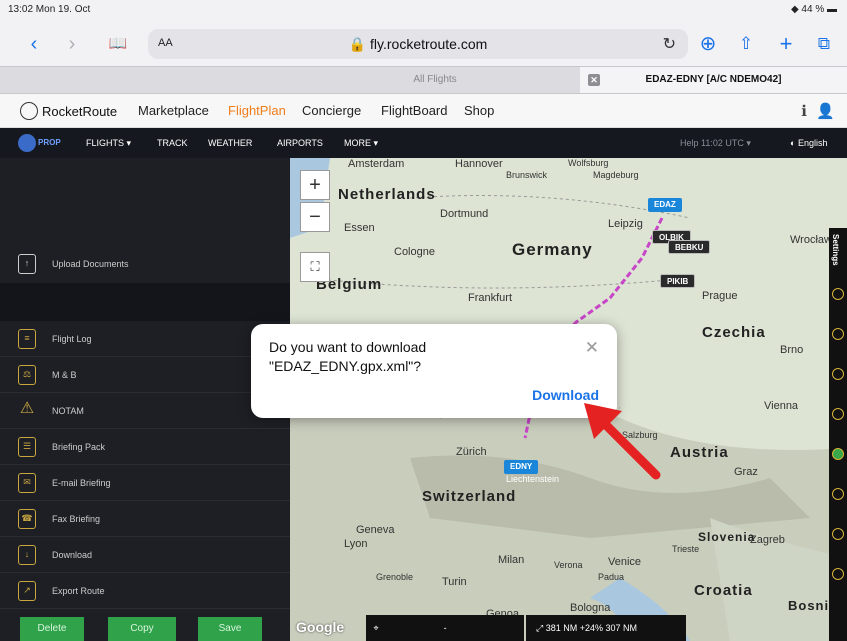 The height and width of the screenshot is (641, 847). I want to click on sidebar-item-flight-log: ≡ Flight Log, so click(145, 339).